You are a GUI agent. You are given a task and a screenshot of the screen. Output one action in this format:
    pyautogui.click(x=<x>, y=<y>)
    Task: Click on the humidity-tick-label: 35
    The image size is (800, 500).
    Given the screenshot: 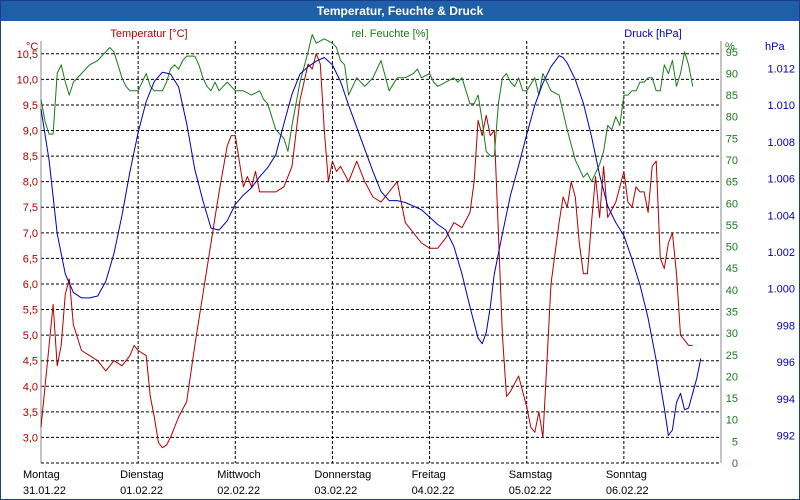 What is the action you would take?
    pyautogui.click(x=732, y=313)
    